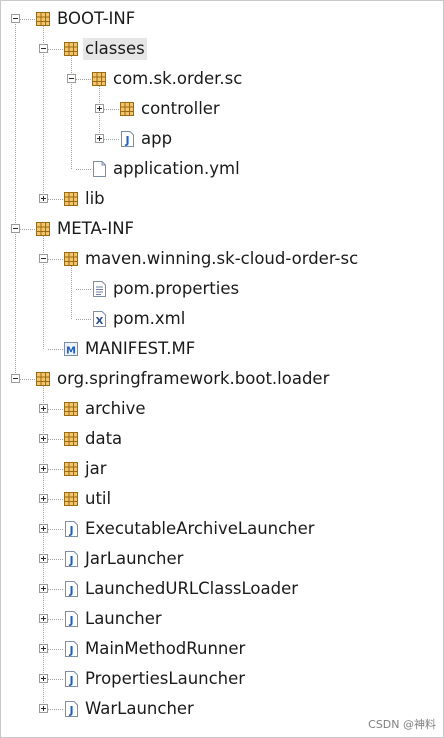  What do you see at coordinates (176, 169) in the screenshot?
I see `tree-item-label: application.yml` at bounding box center [176, 169].